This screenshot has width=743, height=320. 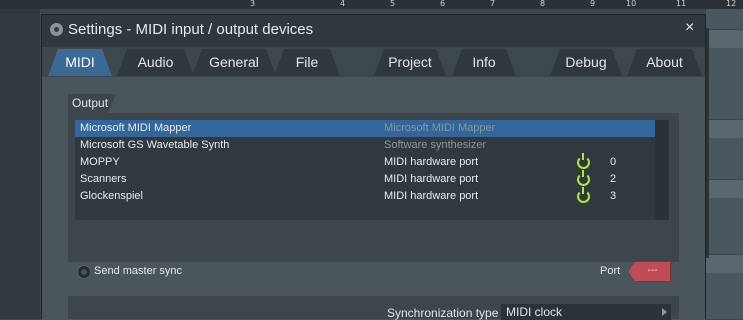 I want to click on ruler-mark: 8, so click(x=543, y=4).